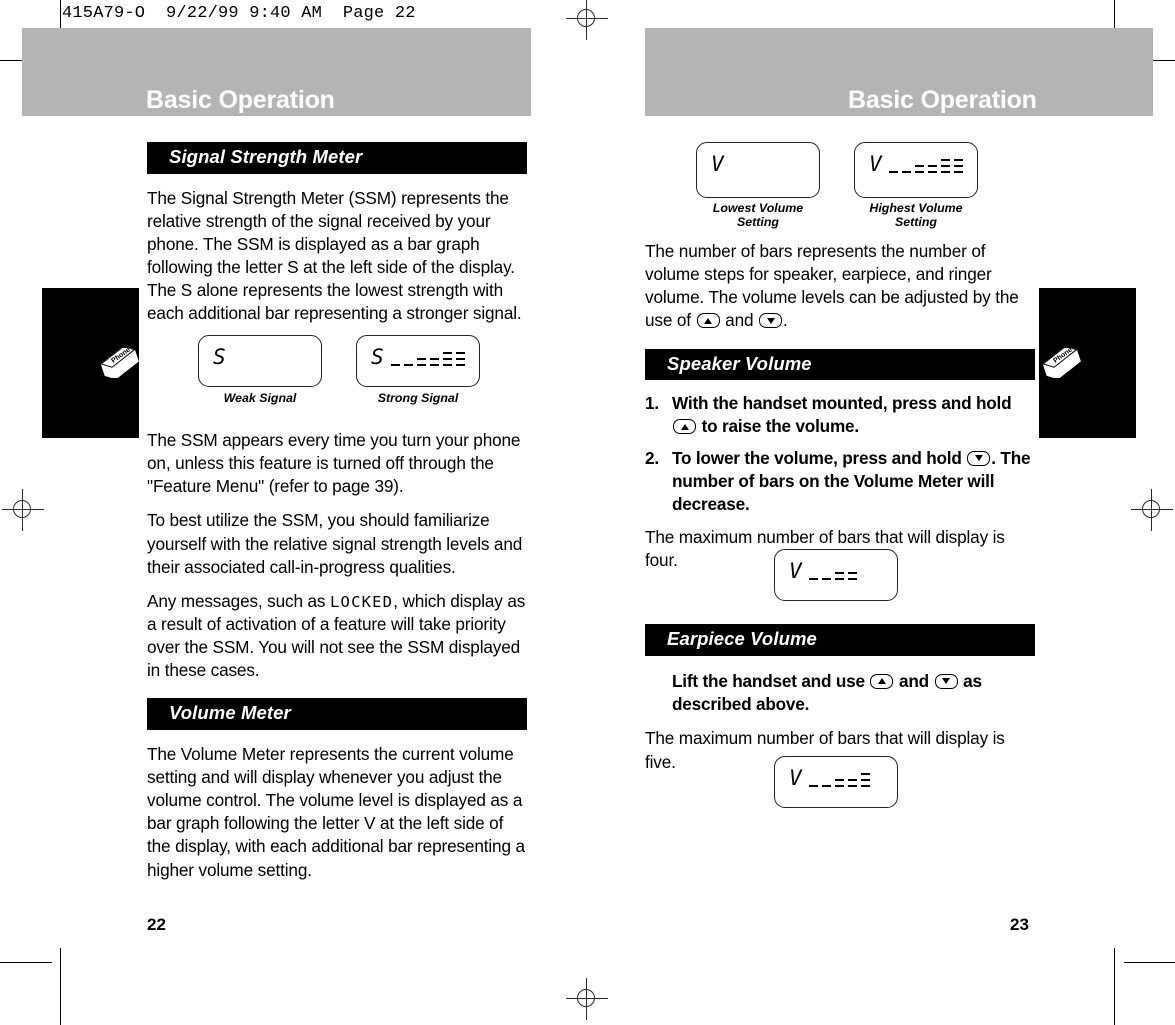  Describe the element at coordinates (260, 398) in the screenshot. I see `lcd-caption-weak-signal: Weak Signal` at that location.